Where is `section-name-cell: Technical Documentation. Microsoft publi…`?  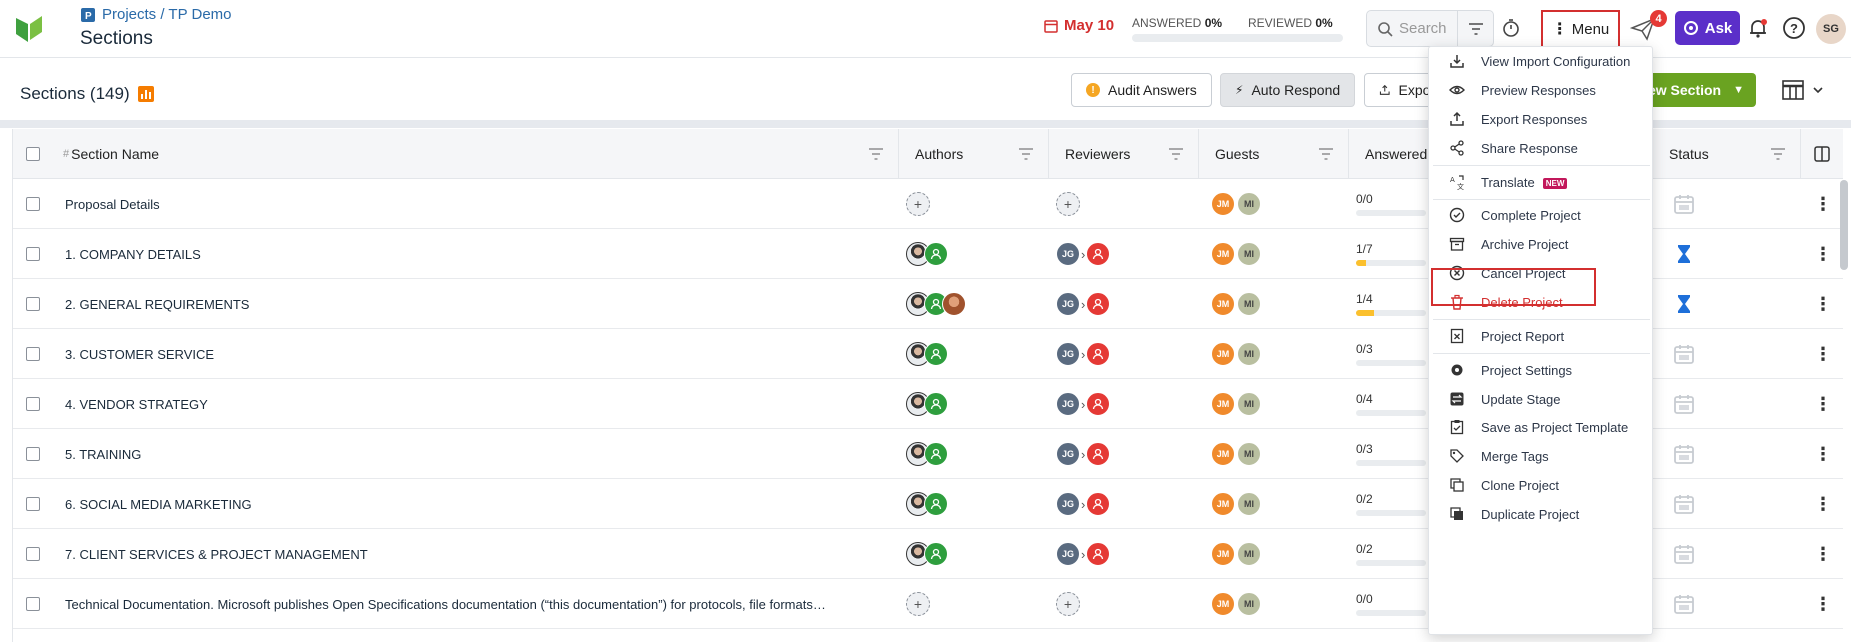 section-name-cell: Technical Documentation. Microsoft publi… is located at coordinates (475, 604).